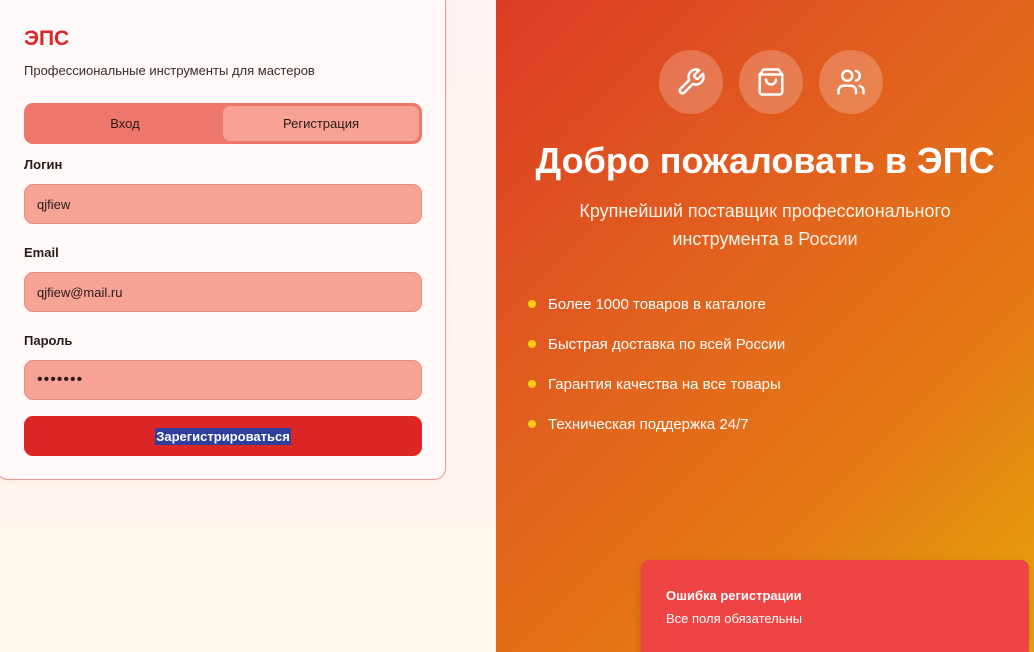 Image resolution: width=1034 pixels, height=652 pixels. I want to click on list-item: Более 1000 товаров в каталоге, so click(656, 304).